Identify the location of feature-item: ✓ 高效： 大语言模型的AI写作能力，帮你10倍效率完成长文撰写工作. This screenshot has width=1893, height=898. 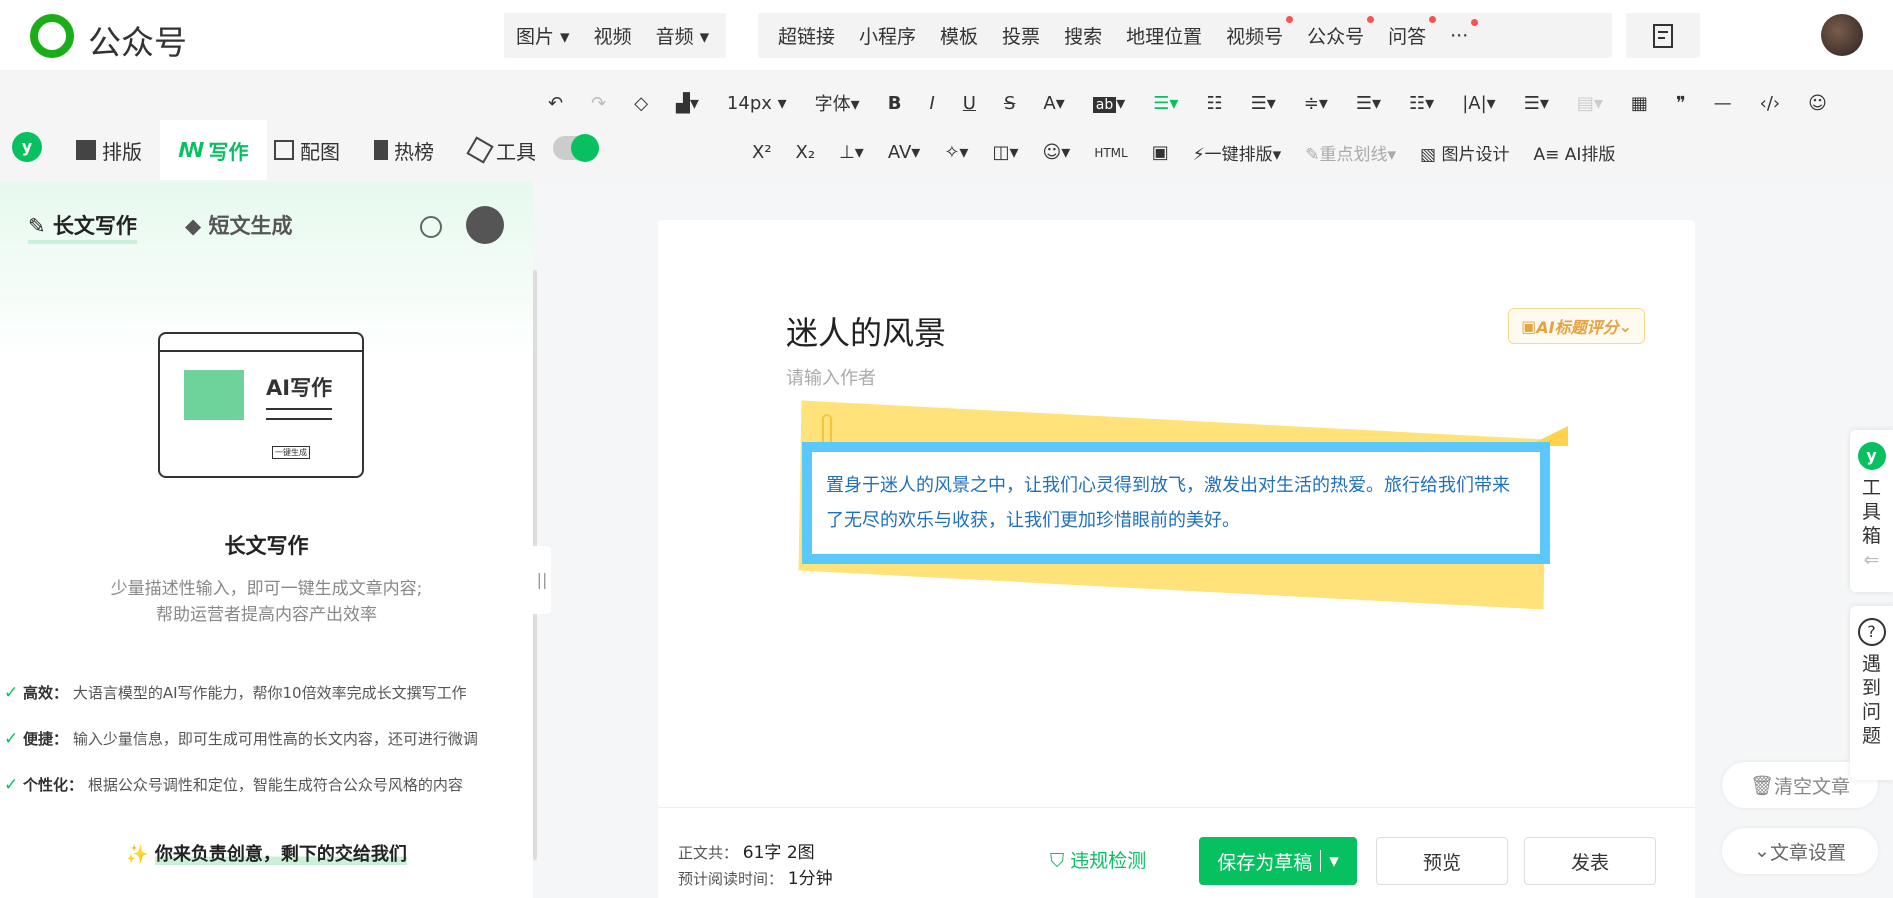
(235, 693).